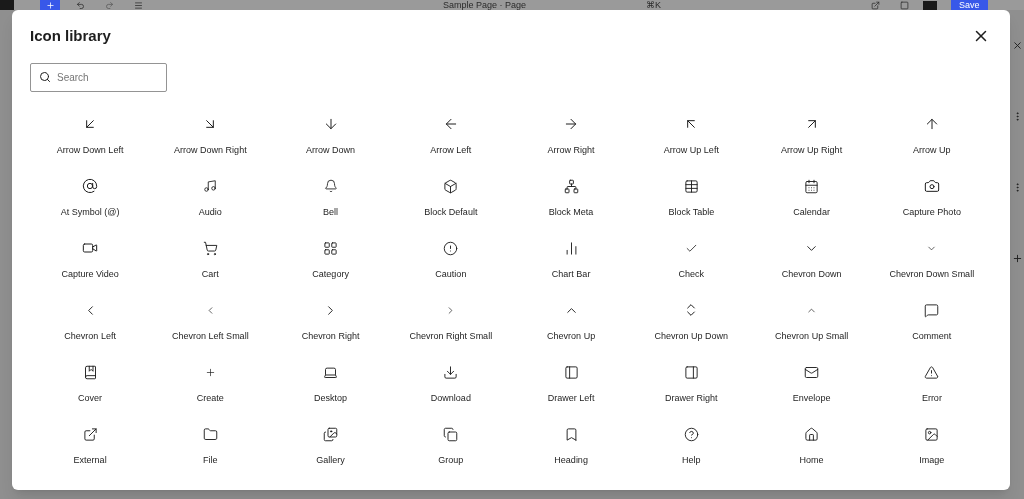  What do you see at coordinates (210, 263) in the screenshot?
I see `icon-option: Cart` at bounding box center [210, 263].